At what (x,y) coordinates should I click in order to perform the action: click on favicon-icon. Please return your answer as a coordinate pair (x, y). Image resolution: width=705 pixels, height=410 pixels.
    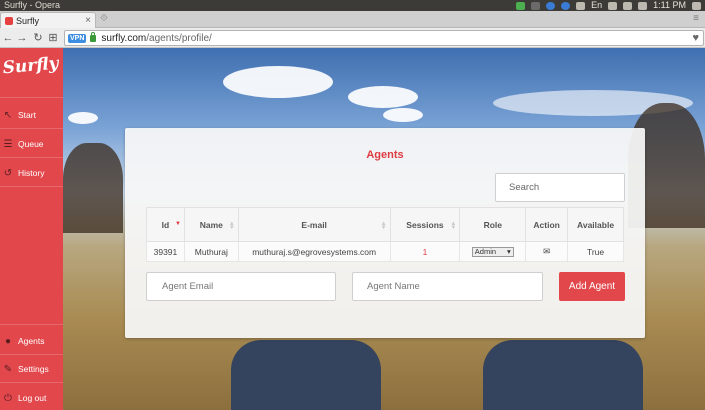
    Looking at the image, I should click on (9, 20).